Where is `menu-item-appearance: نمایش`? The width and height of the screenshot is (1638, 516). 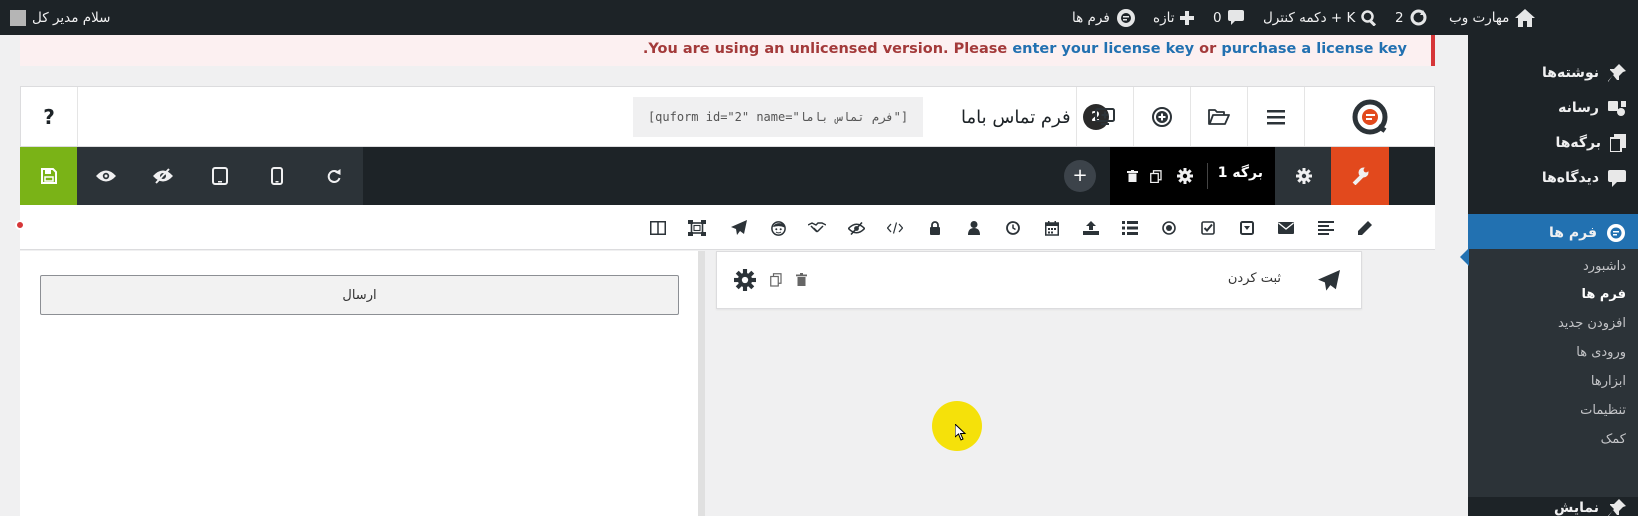
menu-item-appearance: نمایش is located at coordinates (1553, 502).